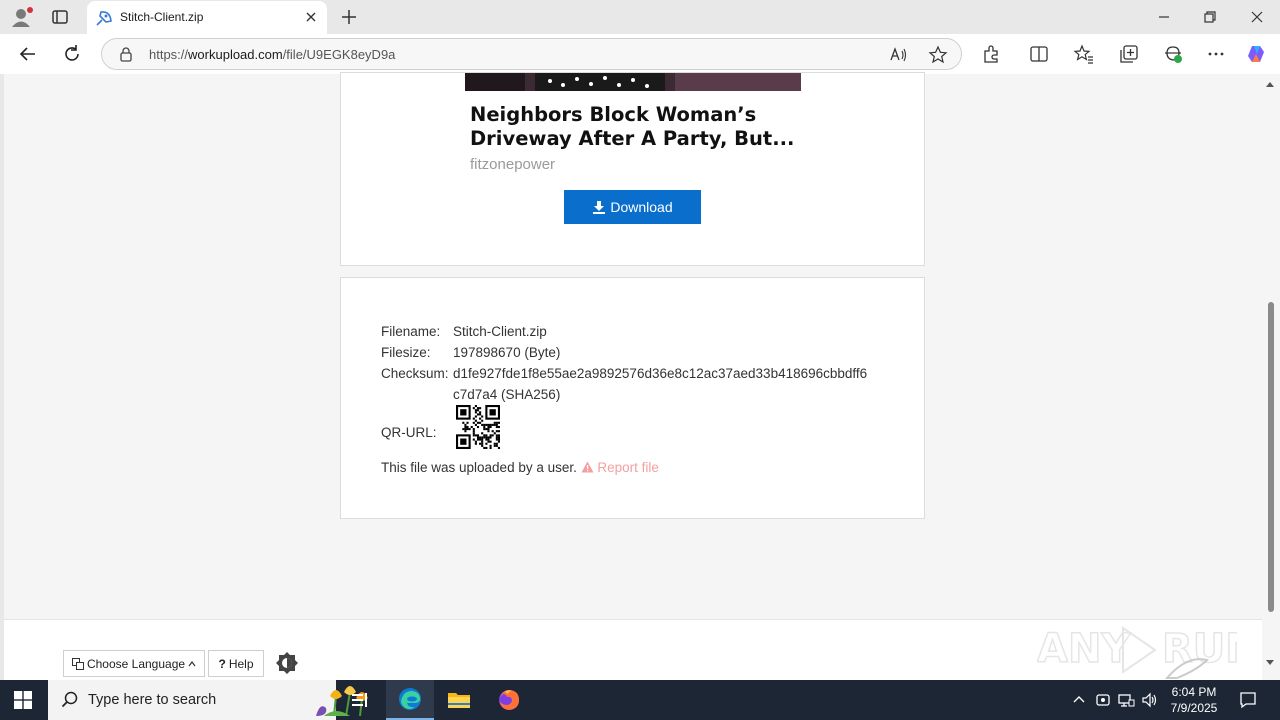 This screenshot has height=720, width=1280. I want to click on minimize-icon, so click(1164, 17).